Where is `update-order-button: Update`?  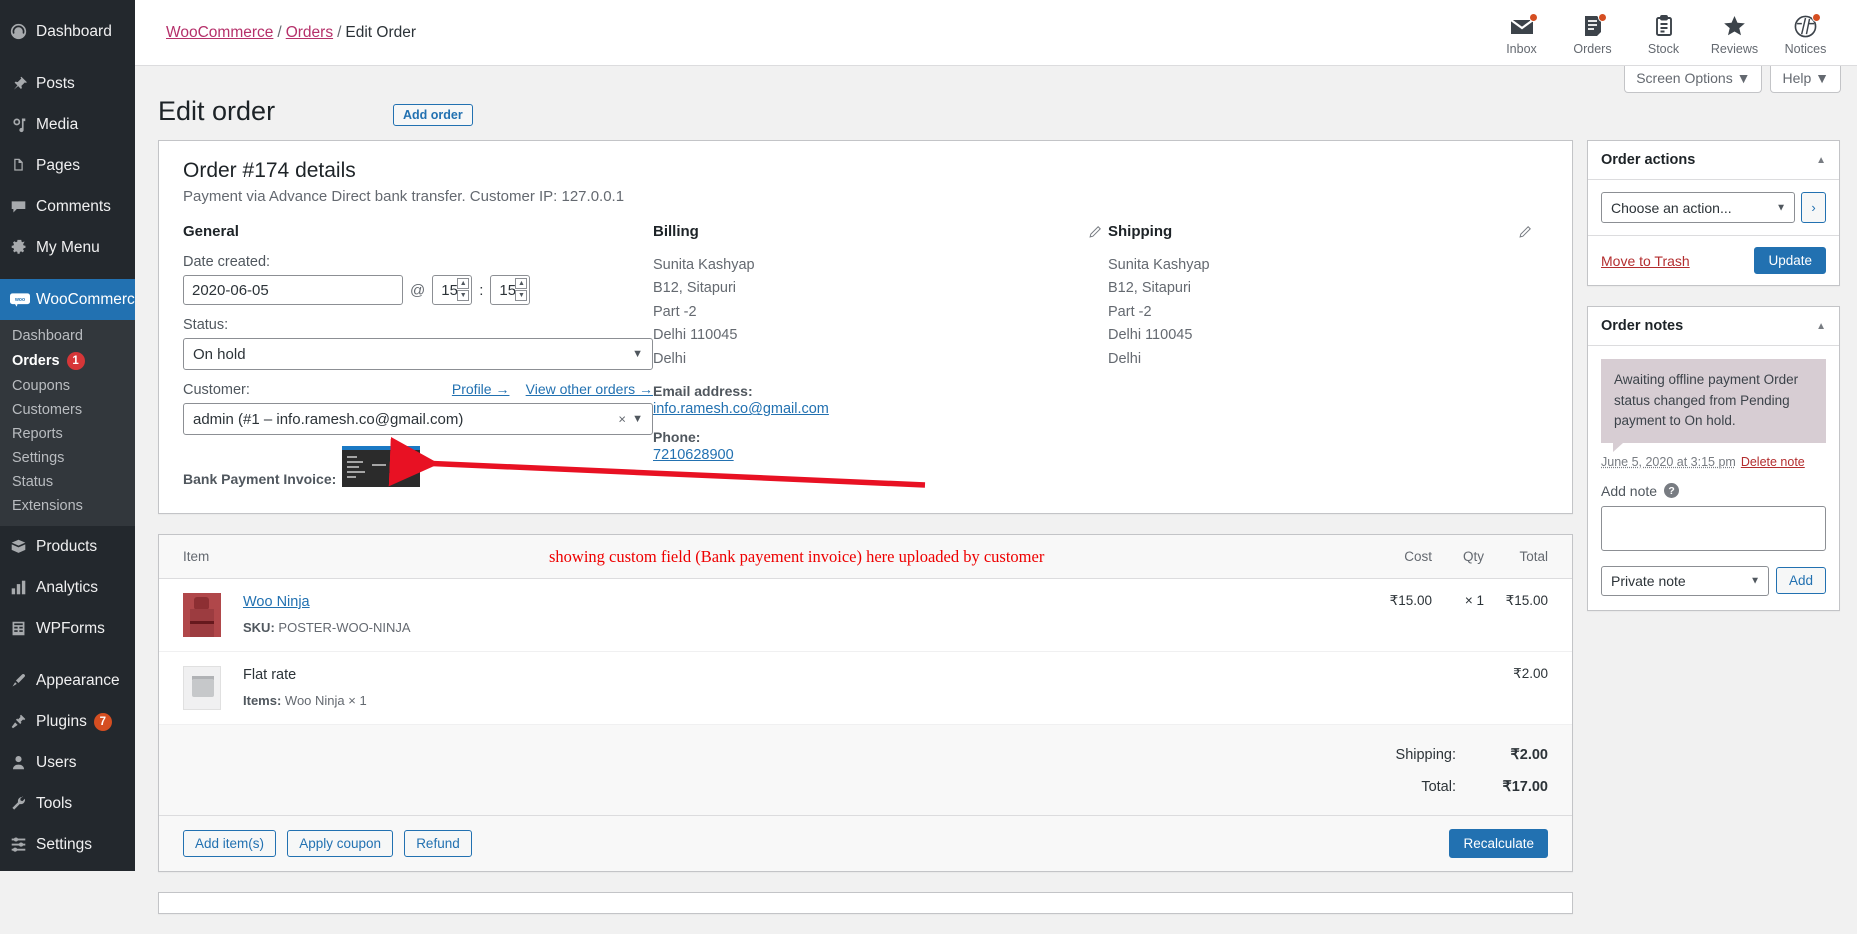
update-order-button: Update is located at coordinates (1790, 260).